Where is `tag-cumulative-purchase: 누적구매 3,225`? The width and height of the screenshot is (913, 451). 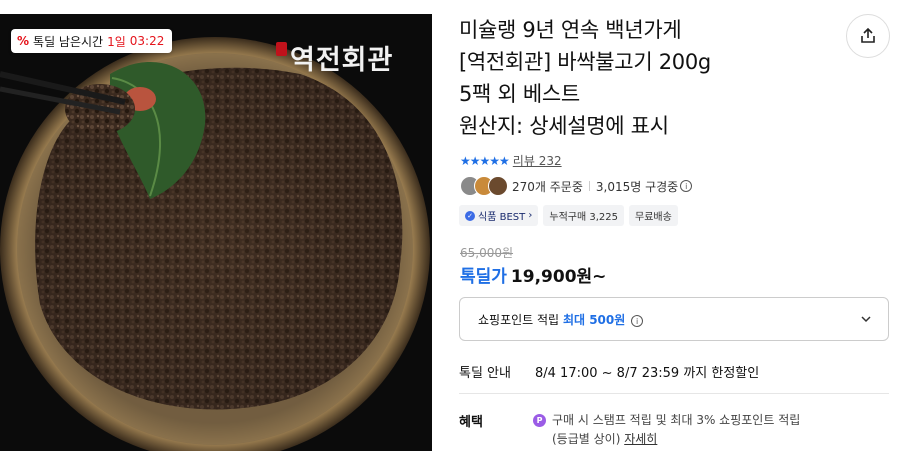
tag-cumulative-purchase: 누적구매 3,225 is located at coordinates (584, 215).